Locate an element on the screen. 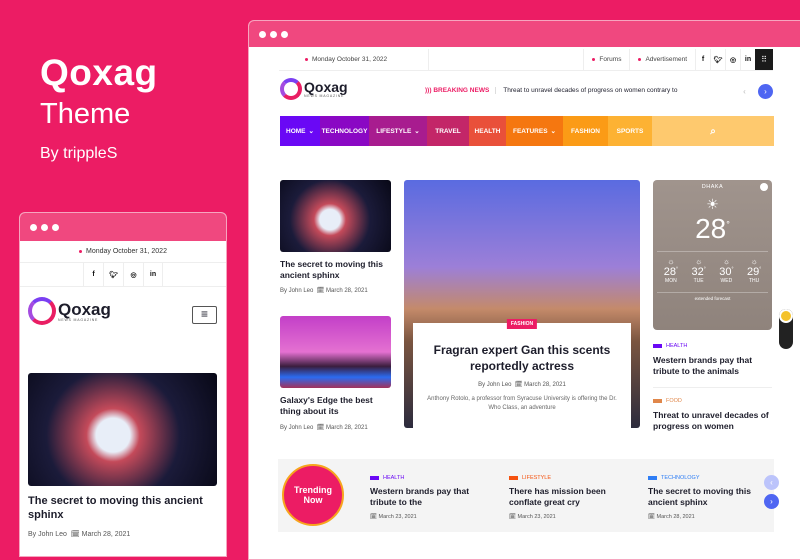  search-button: ⌕ is located at coordinates (713, 131).